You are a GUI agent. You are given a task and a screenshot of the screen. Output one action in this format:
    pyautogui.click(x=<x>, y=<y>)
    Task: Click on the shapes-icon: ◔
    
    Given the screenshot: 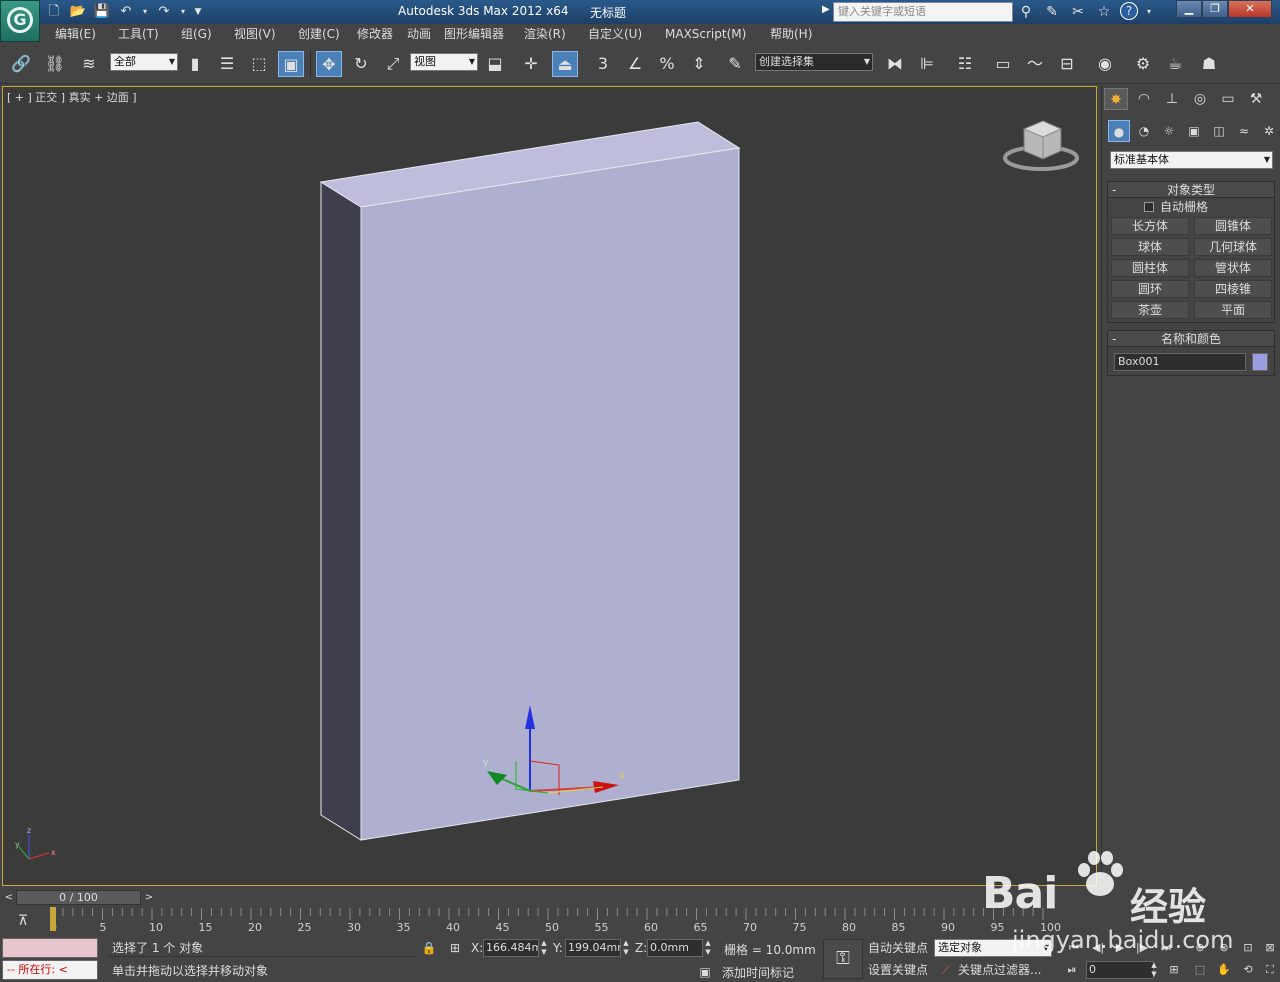 What is the action you would take?
    pyautogui.click(x=1144, y=131)
    